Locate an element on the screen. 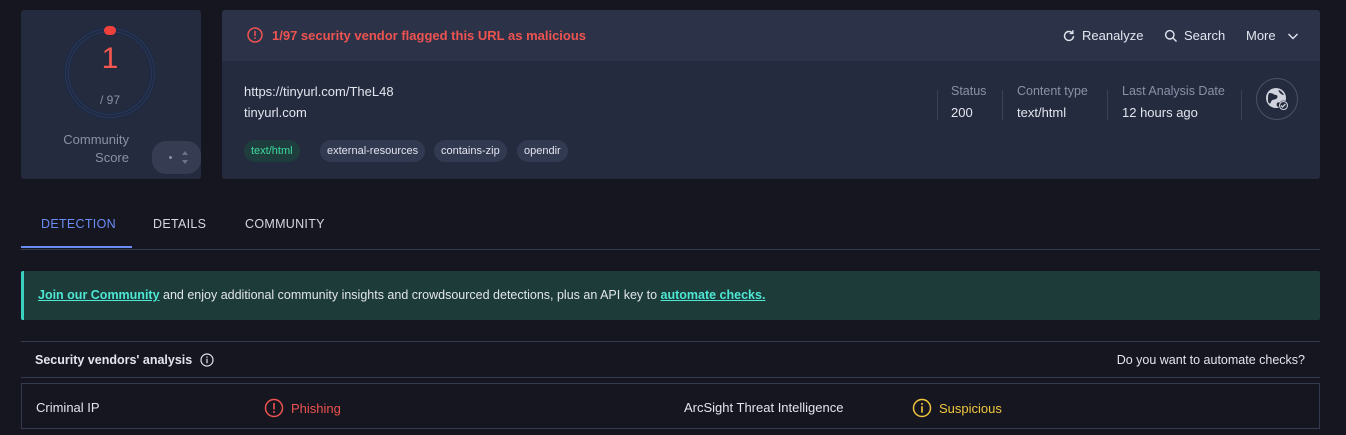  verdict-label: Suspicious is located at coordinates (970, 408).